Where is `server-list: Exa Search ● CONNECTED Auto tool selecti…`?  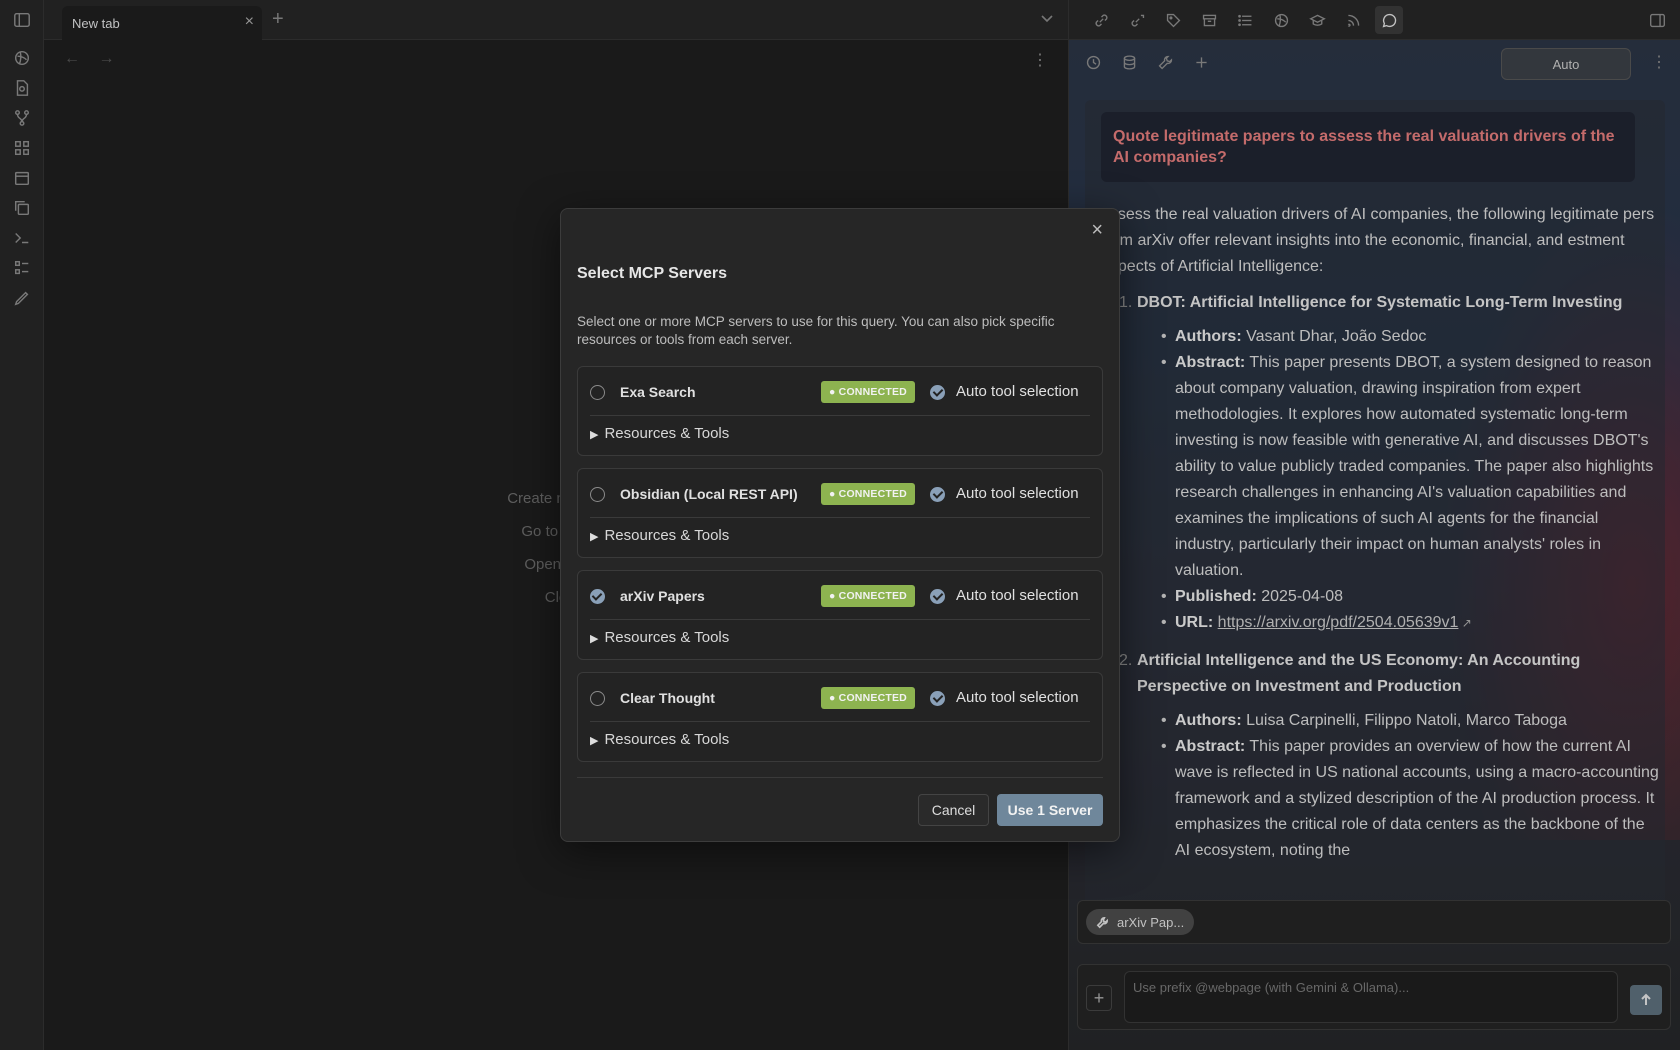
server-list: Exa Search ● CONNECTED Auto tool selecti… is located at coordinates (840, 570).